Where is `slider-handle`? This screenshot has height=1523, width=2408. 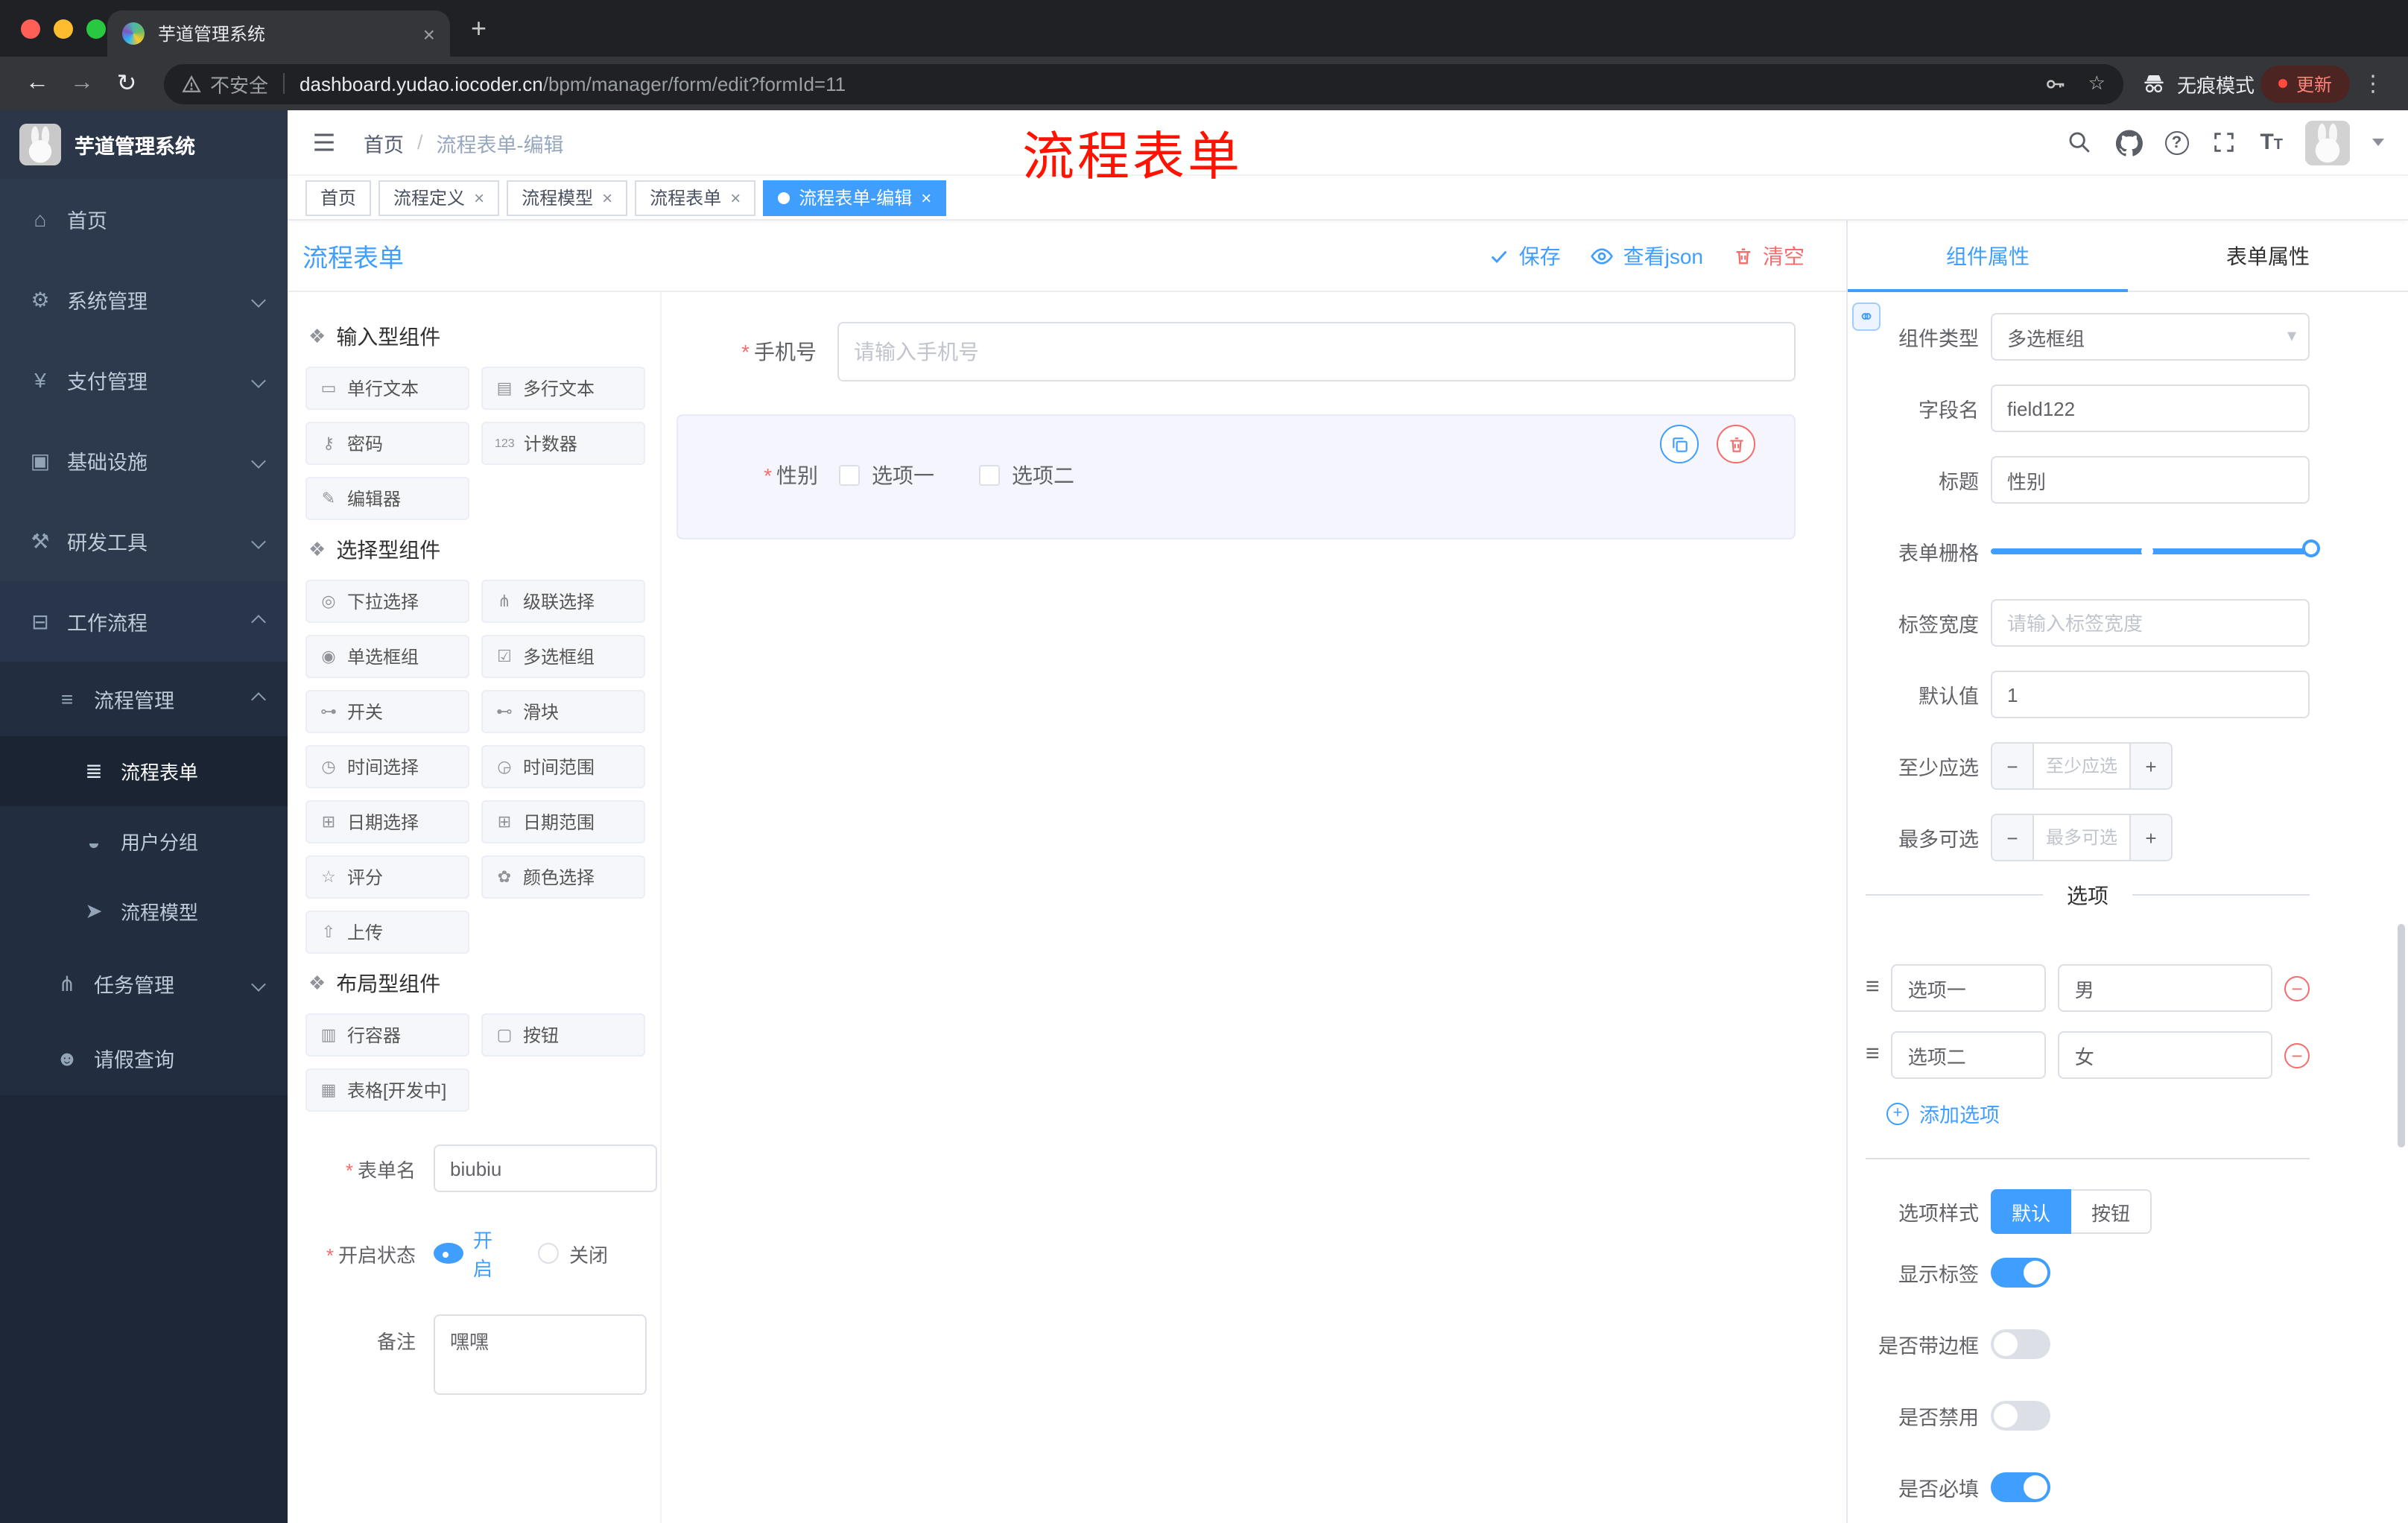
slider-handle is located at coordinates (2311, 548).